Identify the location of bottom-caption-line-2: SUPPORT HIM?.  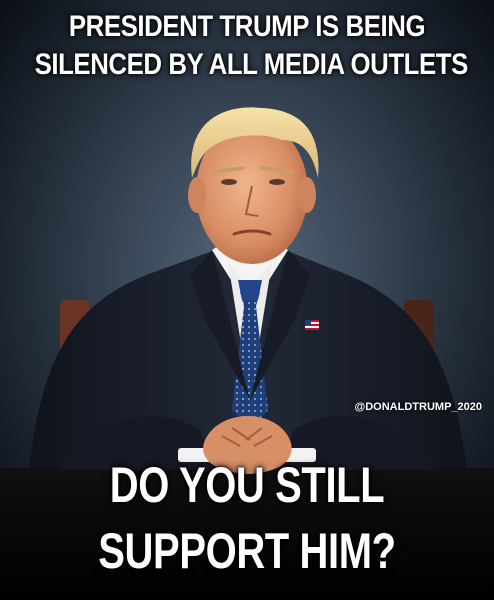
(247, 551).